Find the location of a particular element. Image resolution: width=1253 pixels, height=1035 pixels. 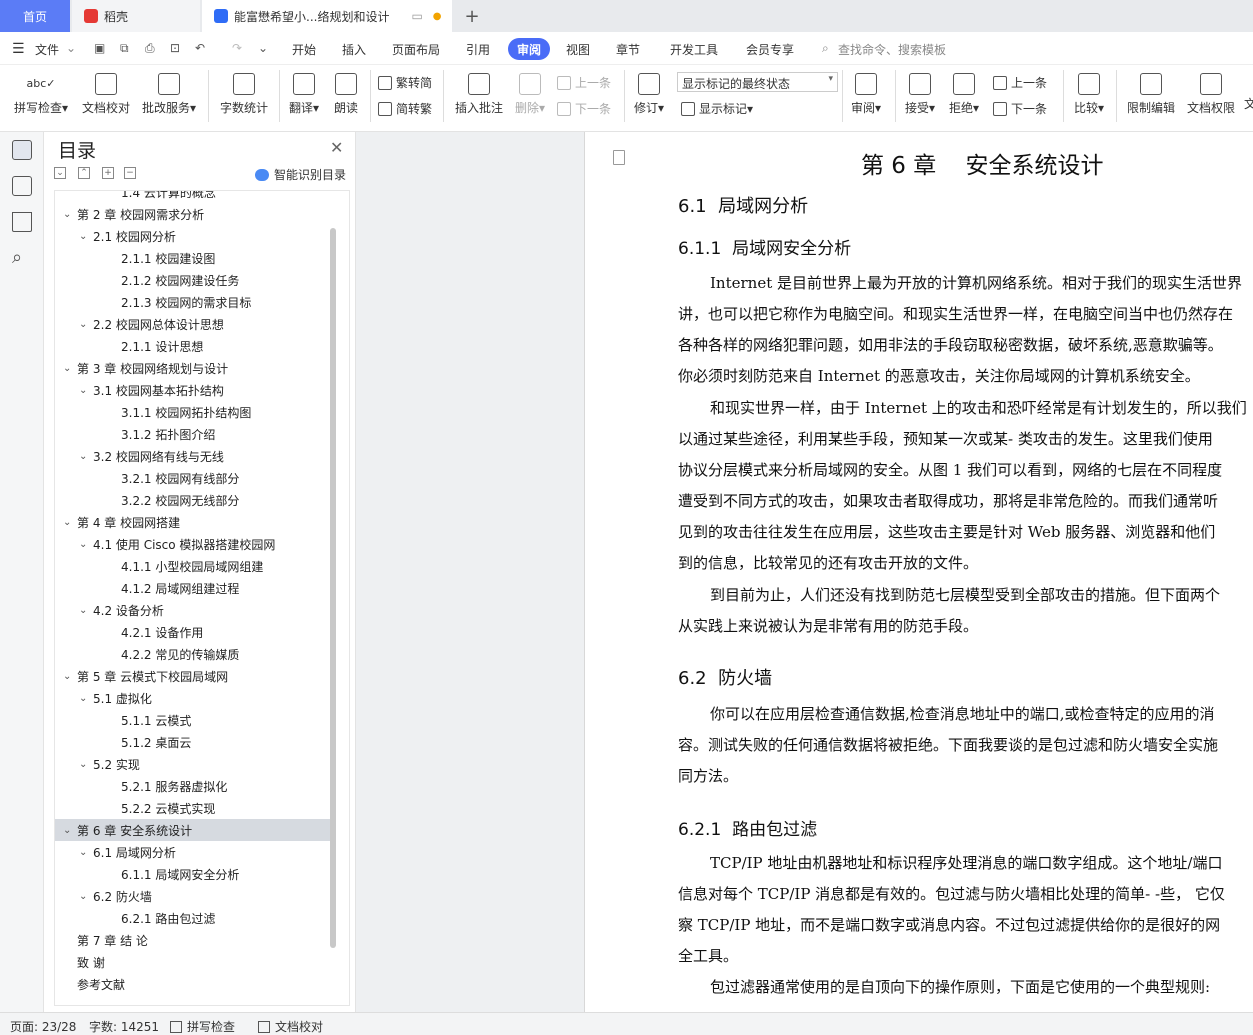

toc-item: 6.1.1 局域网安全分析 is located at coordinates (193, 874).